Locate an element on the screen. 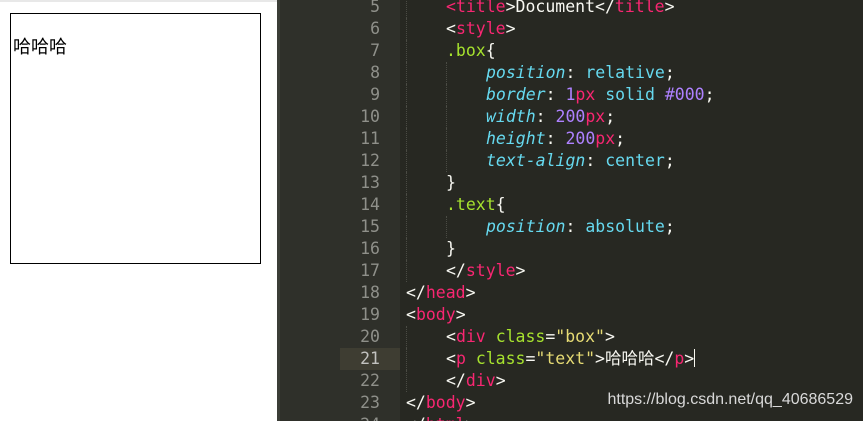 Image resolution: width=863 pixels, height=421 pixels. code-line: 13} is located at coordinates (571, 183).